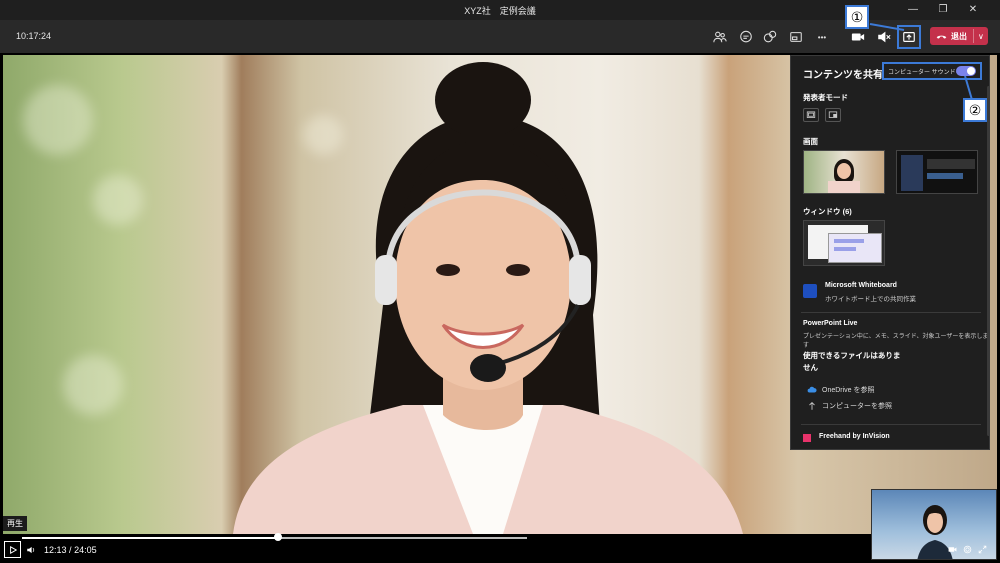 This screenshot has height=563, width=1000. Describe the element at coordinates (973, 36) in the screenshot. I see `leave-separator` at that location.